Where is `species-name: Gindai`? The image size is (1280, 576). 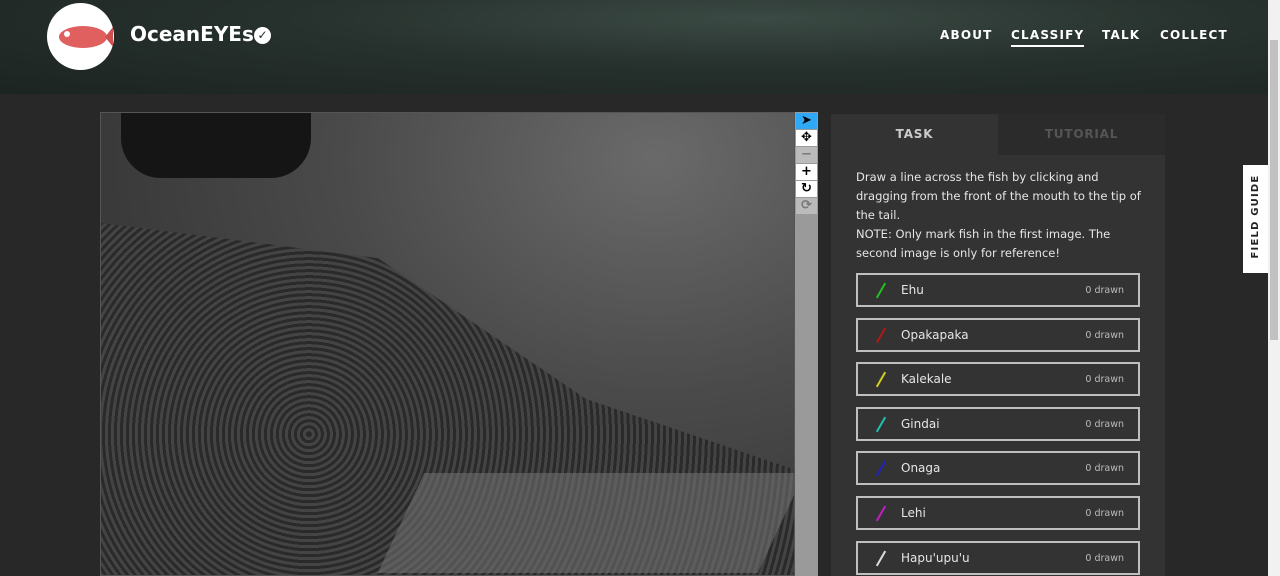 species-name: Gindai is located at coordinates (920, 423).